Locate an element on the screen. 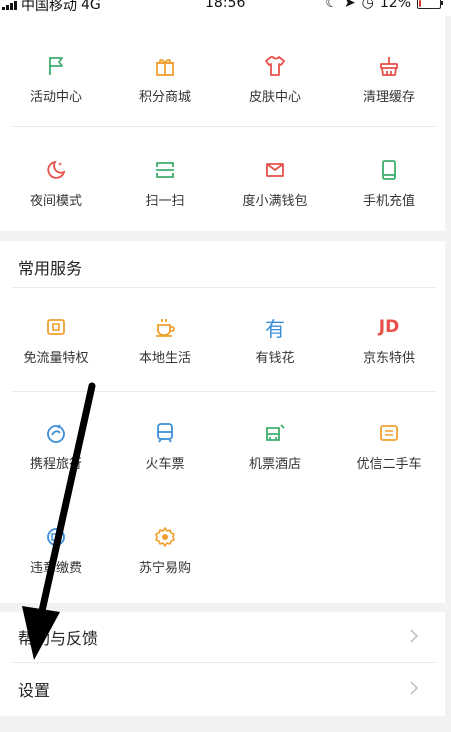 The image size is (451, 732). flag-icon is located at coordinates (56, 66).